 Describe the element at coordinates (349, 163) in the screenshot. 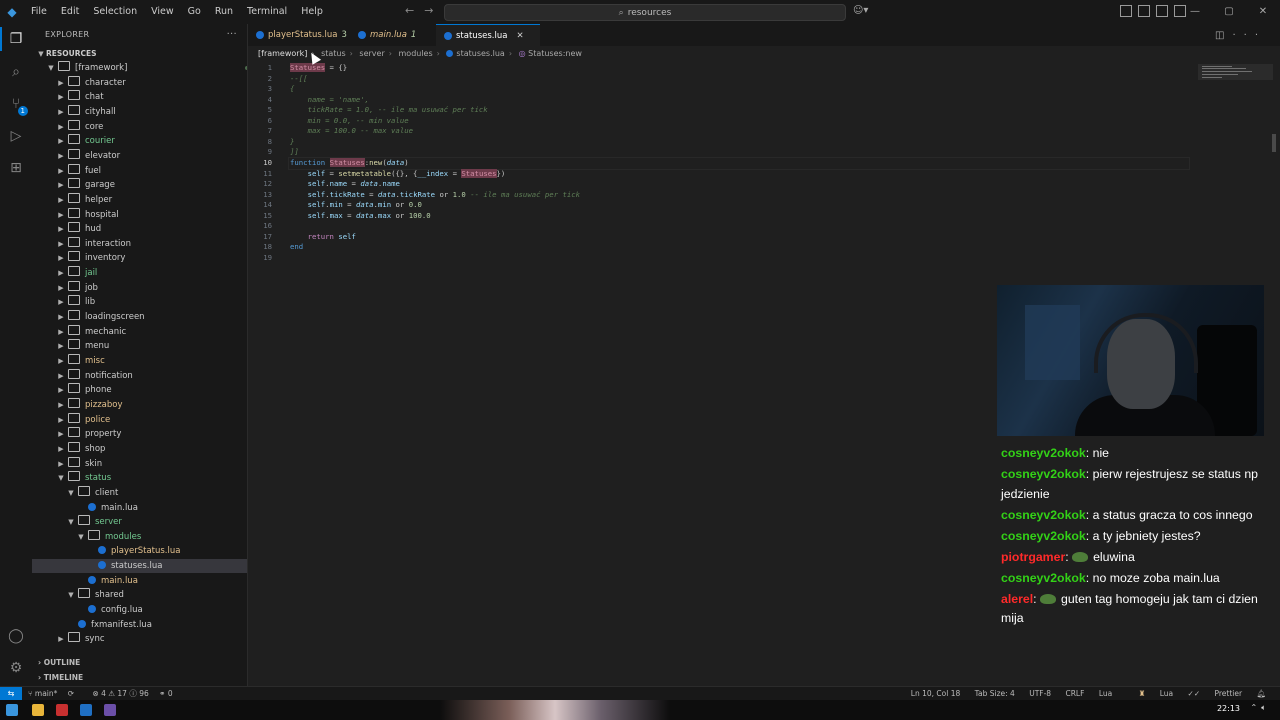

I see `code-line: function Statuses:new(data)` at that location.